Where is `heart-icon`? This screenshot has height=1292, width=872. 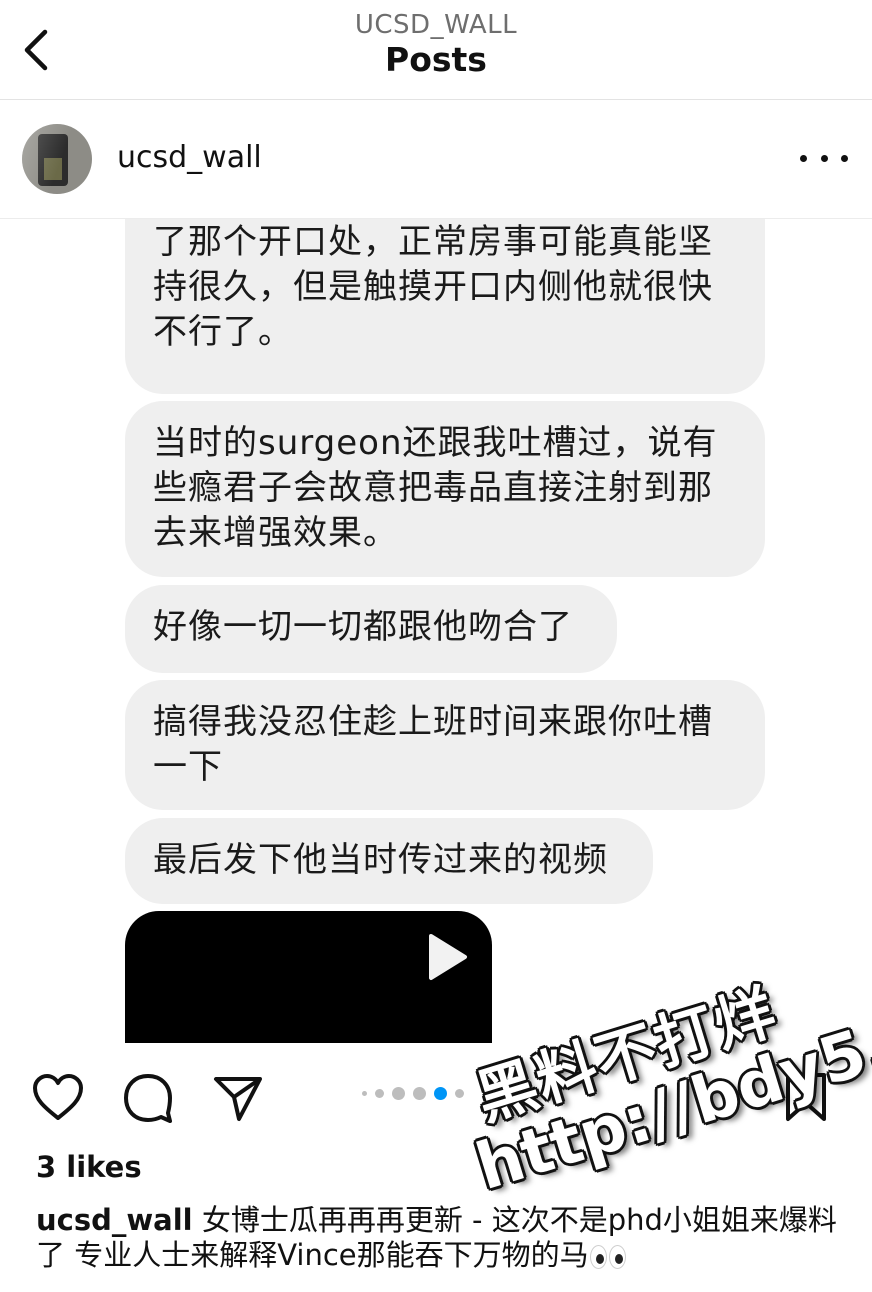 heart-icon is located at coordinates (58, 1098).